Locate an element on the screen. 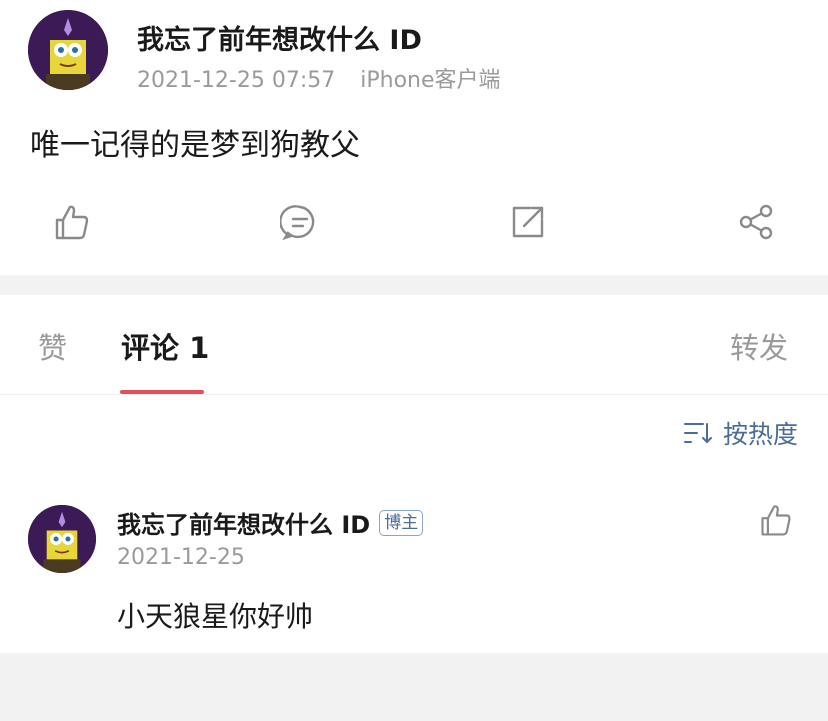 Image resolution: width=828 pixels, height=721 pixels. share-icon is located at coordinates (756, 222).